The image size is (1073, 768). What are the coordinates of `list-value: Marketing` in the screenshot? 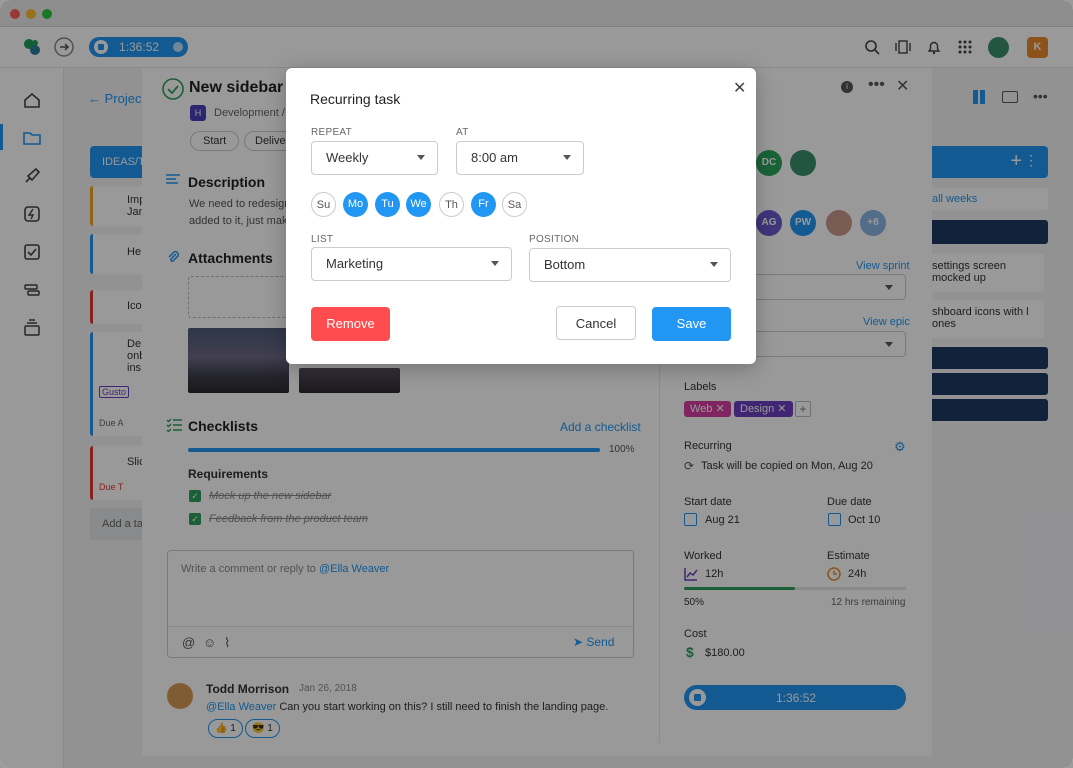 It's located at (355, 263).